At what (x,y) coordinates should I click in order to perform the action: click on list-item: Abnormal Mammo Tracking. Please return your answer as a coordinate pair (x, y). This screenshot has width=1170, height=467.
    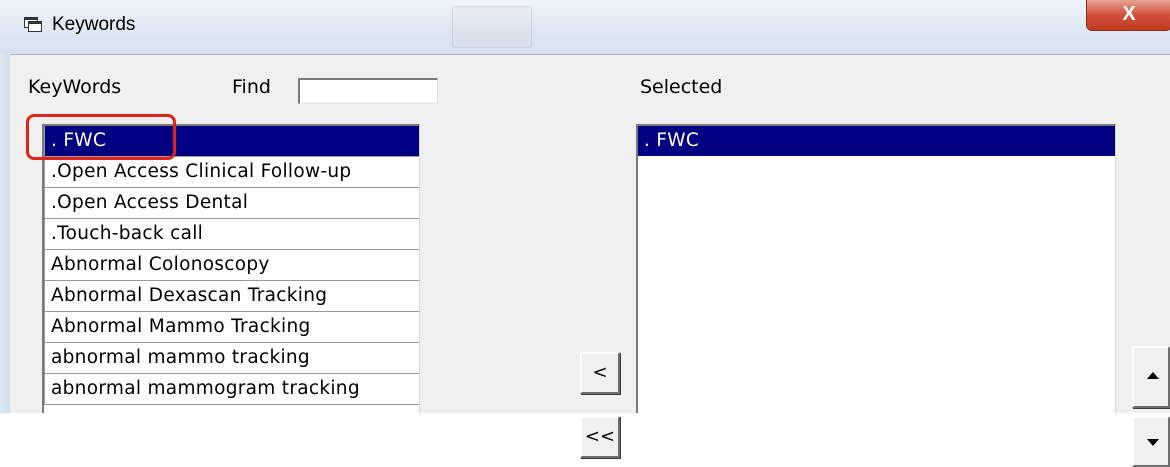
    Looking at the image, I should click on (231, 327).